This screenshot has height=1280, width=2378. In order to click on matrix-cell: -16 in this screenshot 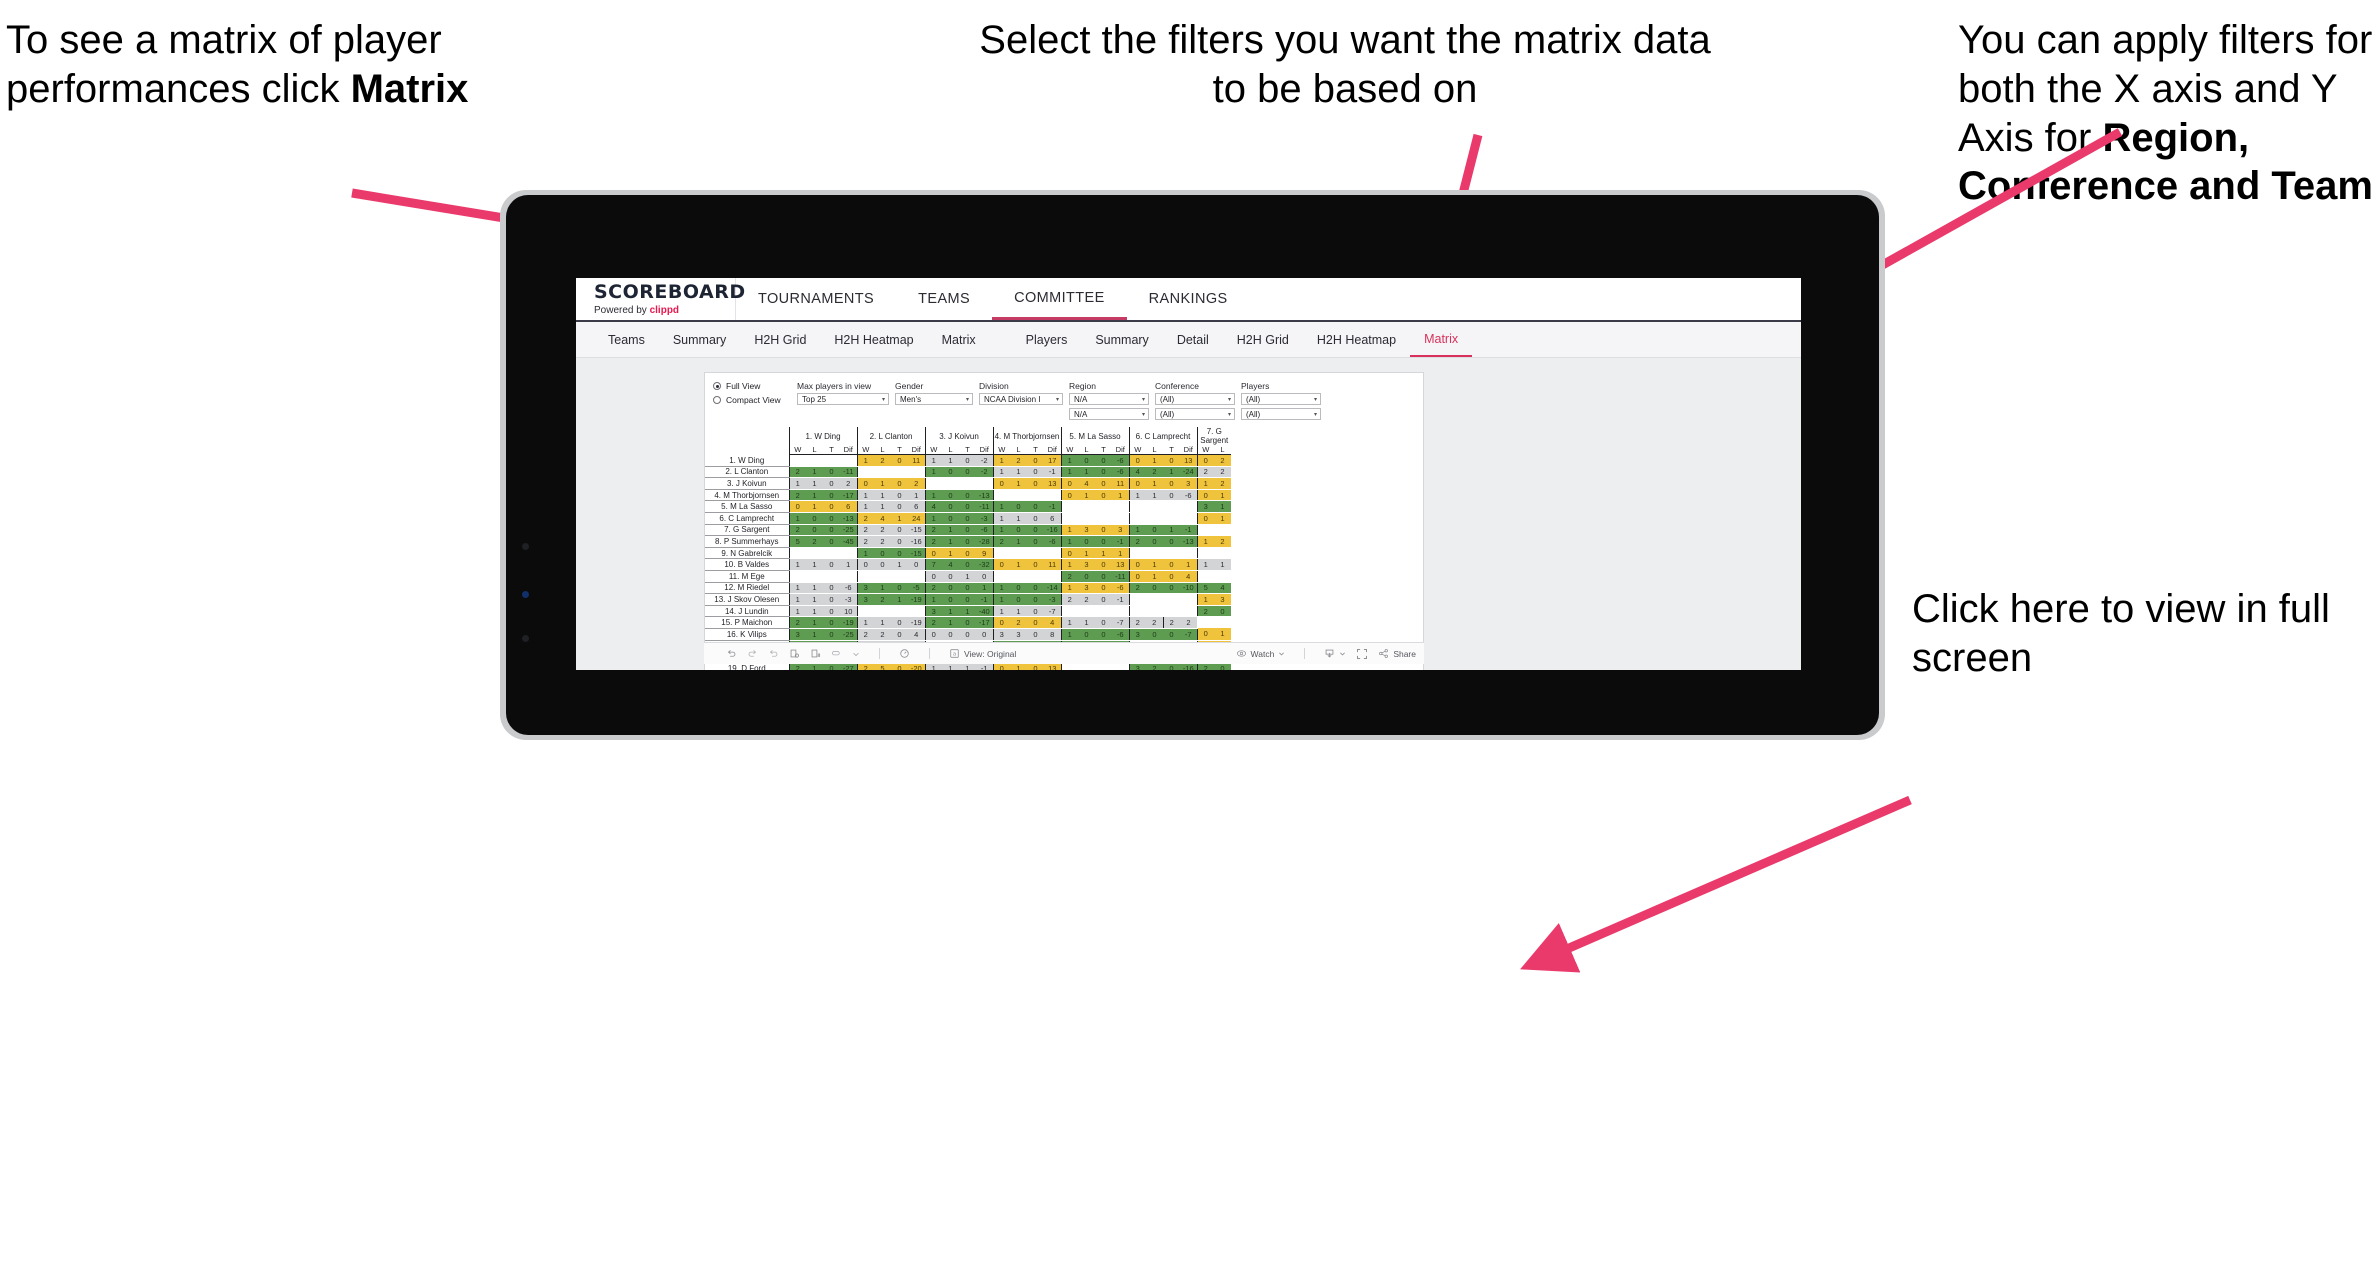, I will do `click(916, 541)`.